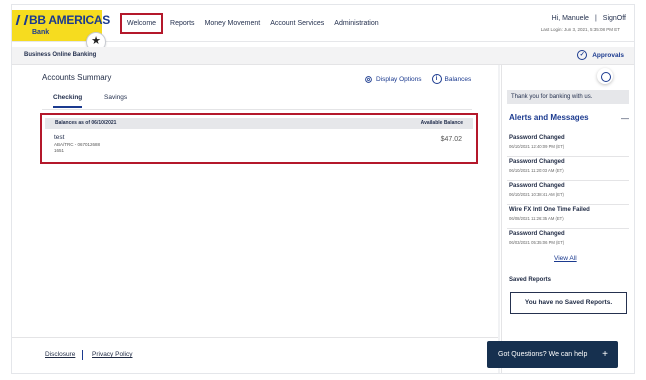 Image resolution: width=646 pixels, height=380 pixels. What do you see at coordinates (536, 170) in the screenshot?
I see `alert-time: 06/10/2021 11:20:03 AM (ET)` at bounding box center [536, 170].